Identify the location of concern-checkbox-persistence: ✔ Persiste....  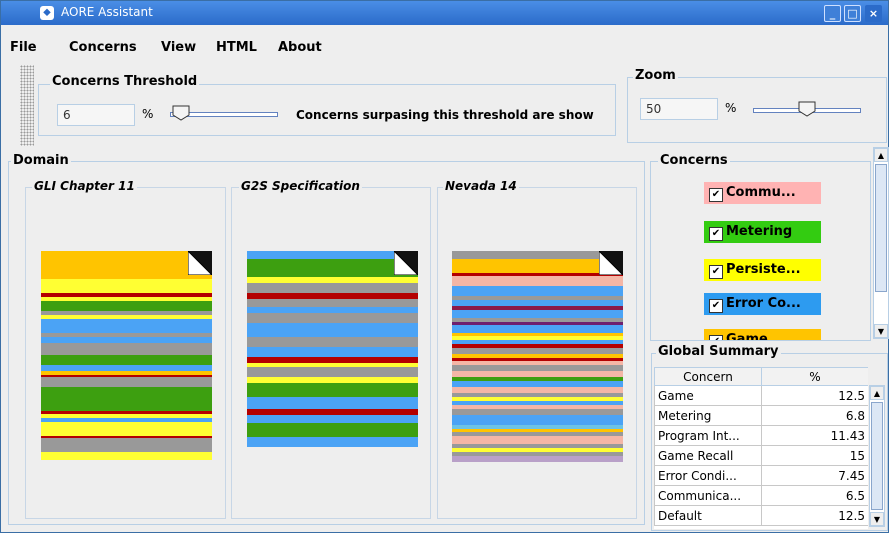
(762, 270).